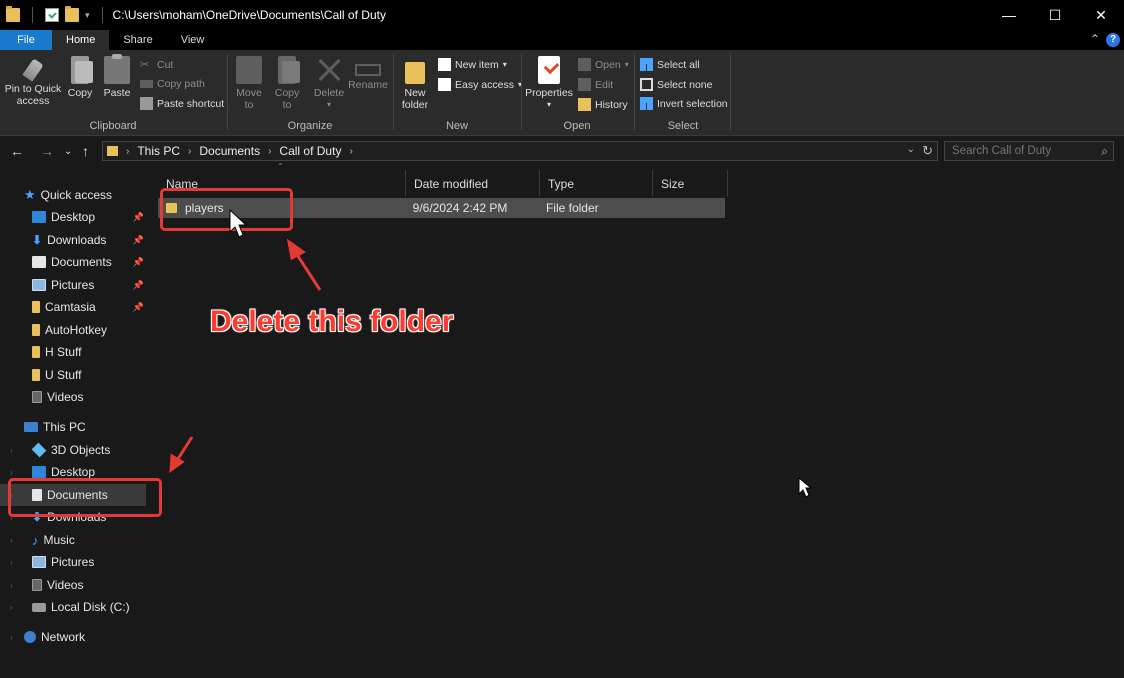 This screenshot has width=1124, height=678. I want to click on properties-button: Properties ▾, so click(549, 83).